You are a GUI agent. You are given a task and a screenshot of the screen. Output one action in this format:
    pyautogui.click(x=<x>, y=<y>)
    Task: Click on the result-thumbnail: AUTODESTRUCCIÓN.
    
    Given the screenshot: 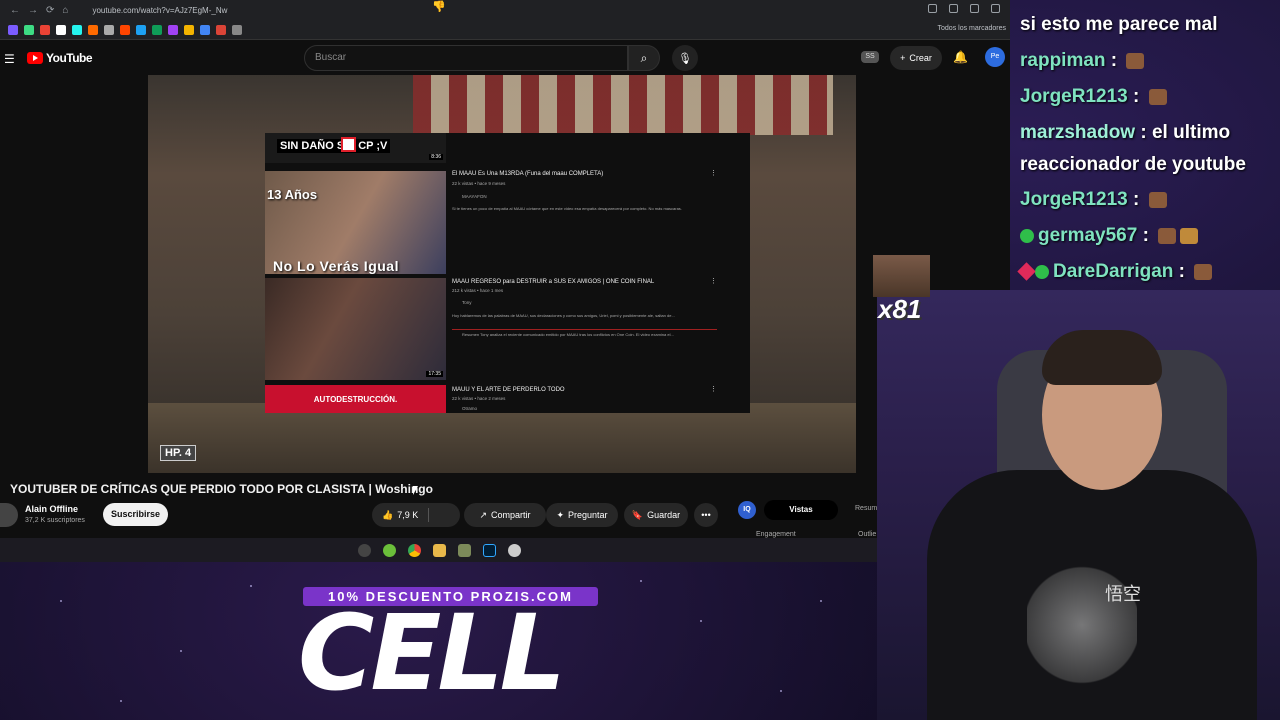 What is the action you would take?
    pyautogui.click(x=355, y=399)
    